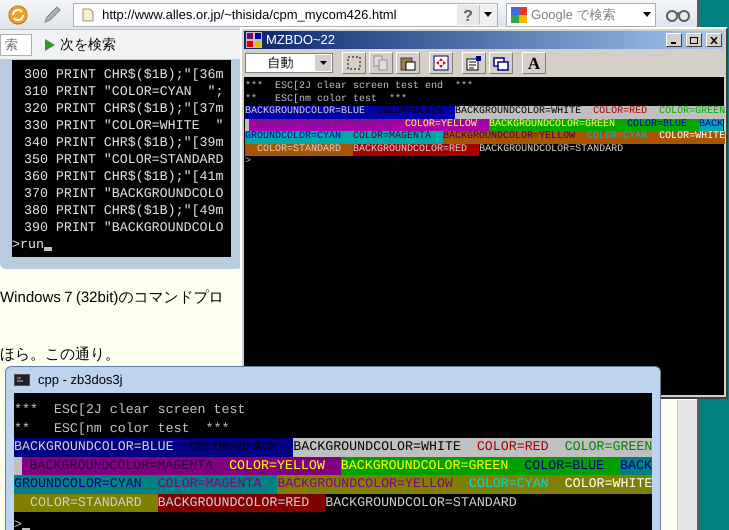 The width and height of the screenshot is (729, 530). Describe the element at coordinates (123, 193) in the screenshot. I see `code-line: 370 PRINT "BACKGROUNDCOLO` at that location.